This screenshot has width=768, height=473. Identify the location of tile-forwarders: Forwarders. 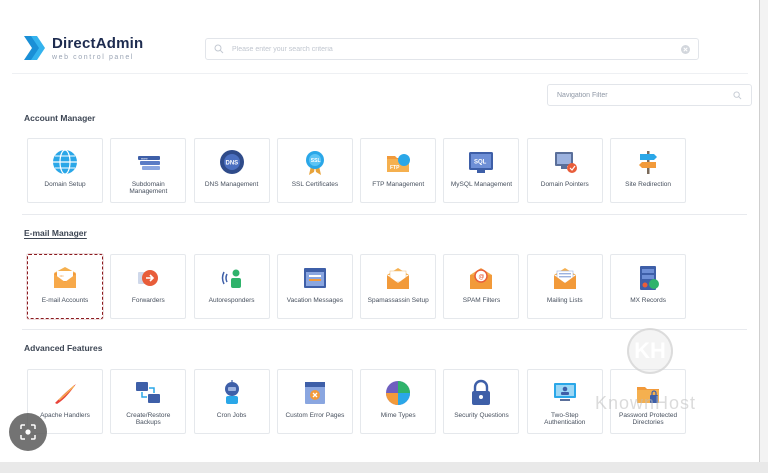
(148, 286).